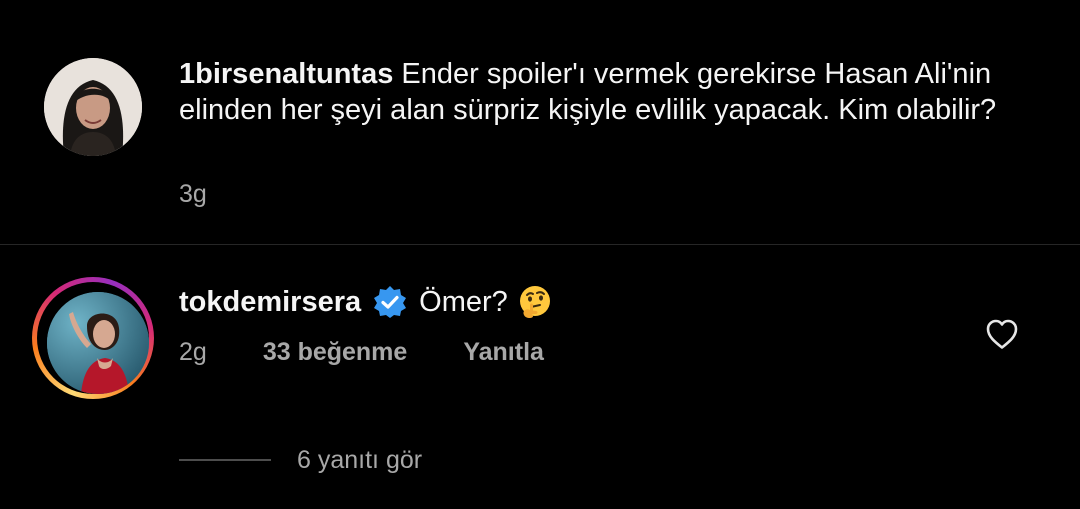  What do you see at coordinates (390, 302) in the screenshot?
I see `verified-badge-icon` at bounding box center [390, 302].